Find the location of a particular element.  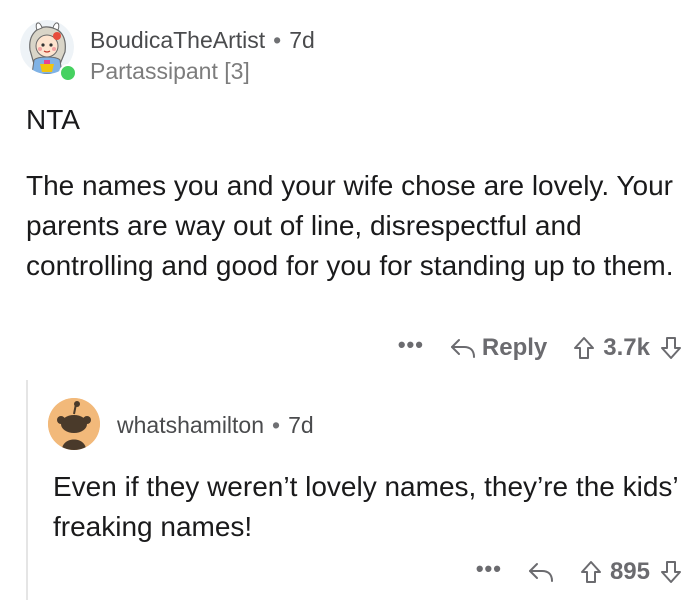

vote-controls: 895 is located at coordinates (631, 572).